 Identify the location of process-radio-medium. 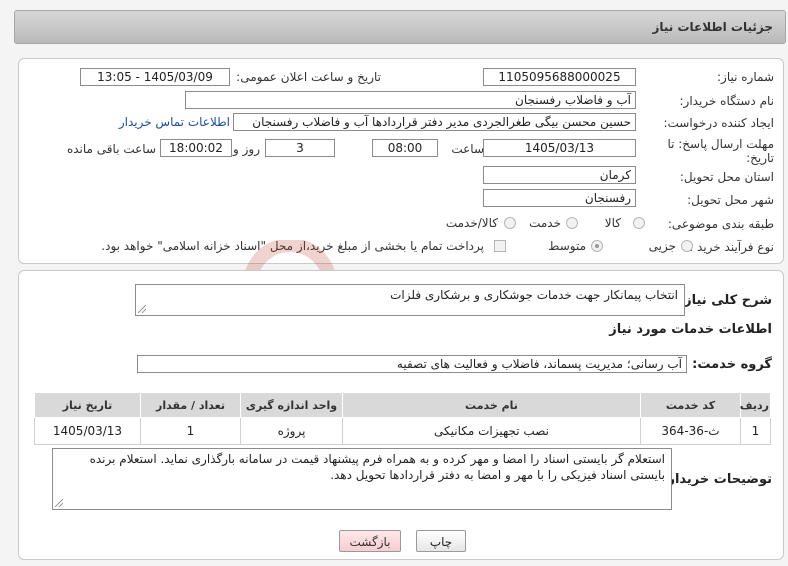
(597, 246).